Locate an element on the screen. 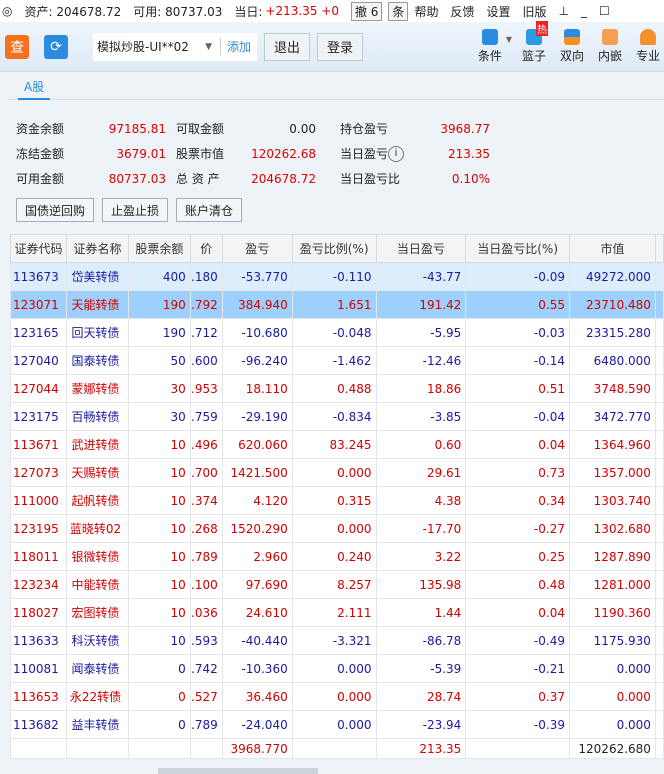 This screenshot has width=664, height=774. column-header: 市值 is located at coordinates (612, 248).